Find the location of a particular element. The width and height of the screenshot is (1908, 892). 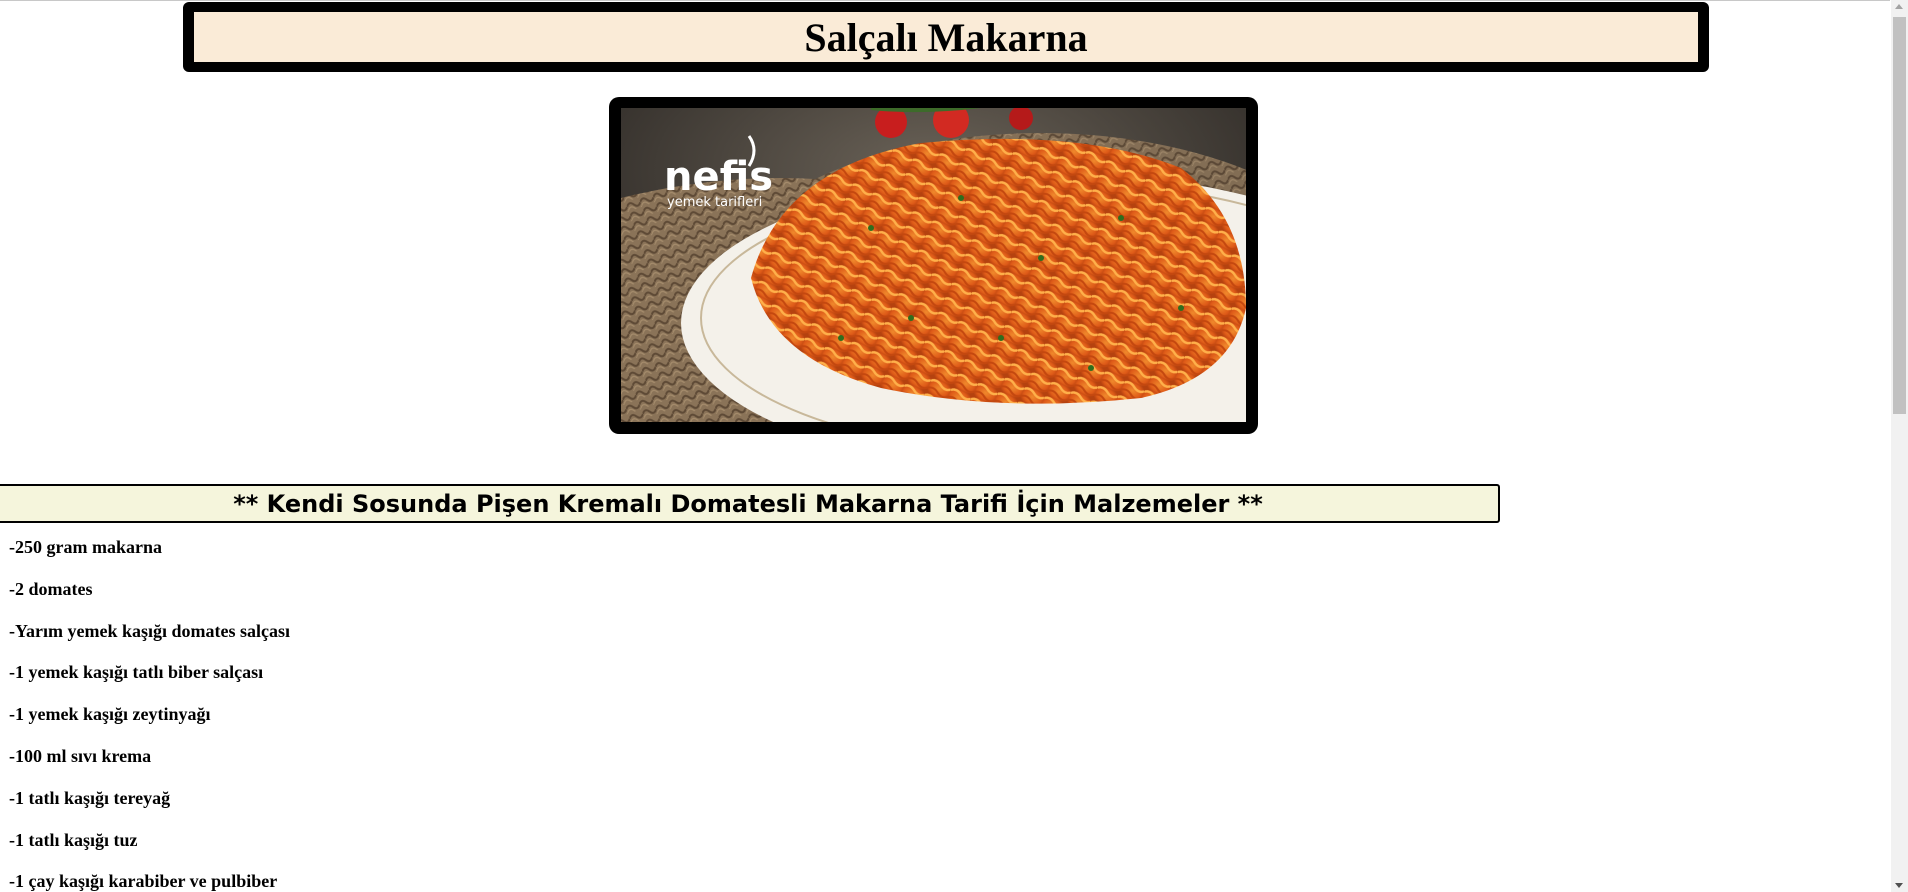

page-title: Salçalı Makarna is located at coordinates (946, 37).